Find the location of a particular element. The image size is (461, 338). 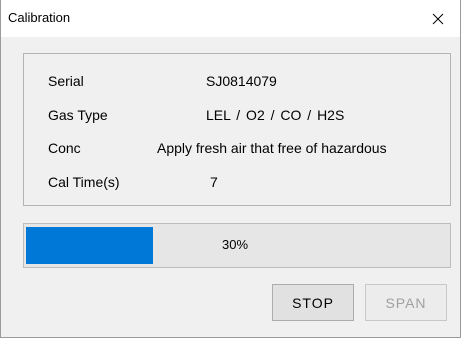

calibration-progress-bar: 30% is located at coordinates (237, 245).